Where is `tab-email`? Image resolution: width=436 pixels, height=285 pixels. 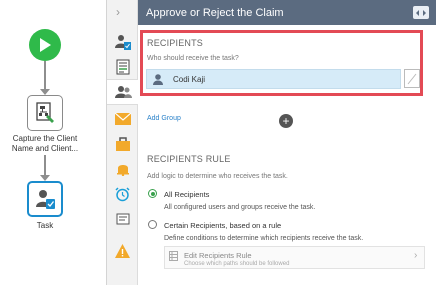 tab-email is located at coordinates (122, 119).